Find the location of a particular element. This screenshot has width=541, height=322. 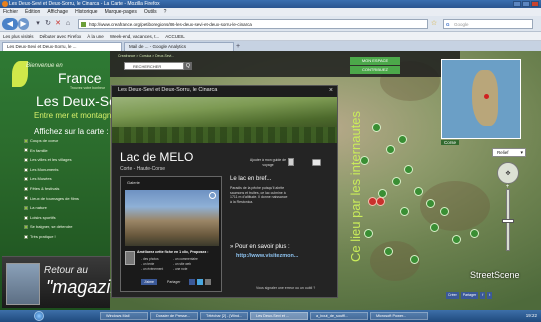

site-search-input: RECHERCHER is located at coordinates (154, 66).